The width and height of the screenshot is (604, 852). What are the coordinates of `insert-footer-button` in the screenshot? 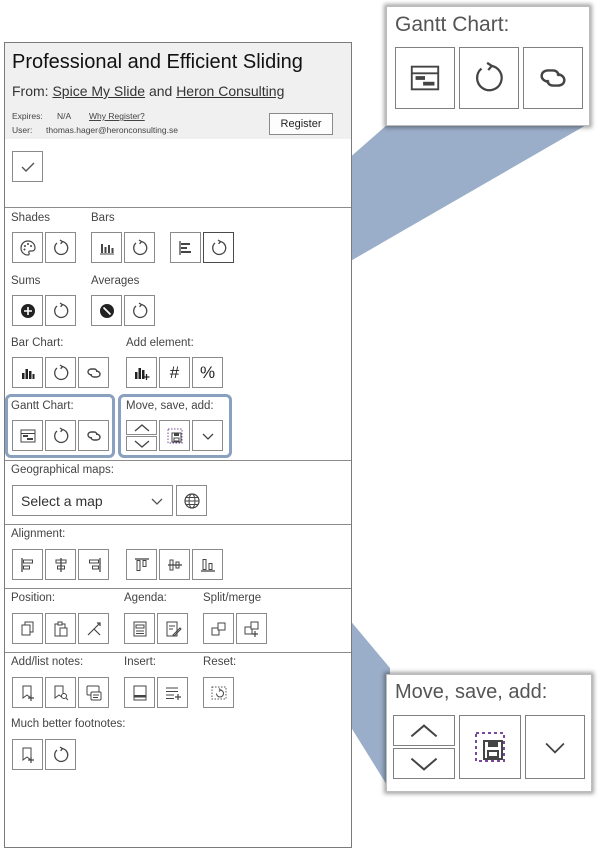 It's located at (139, 692).